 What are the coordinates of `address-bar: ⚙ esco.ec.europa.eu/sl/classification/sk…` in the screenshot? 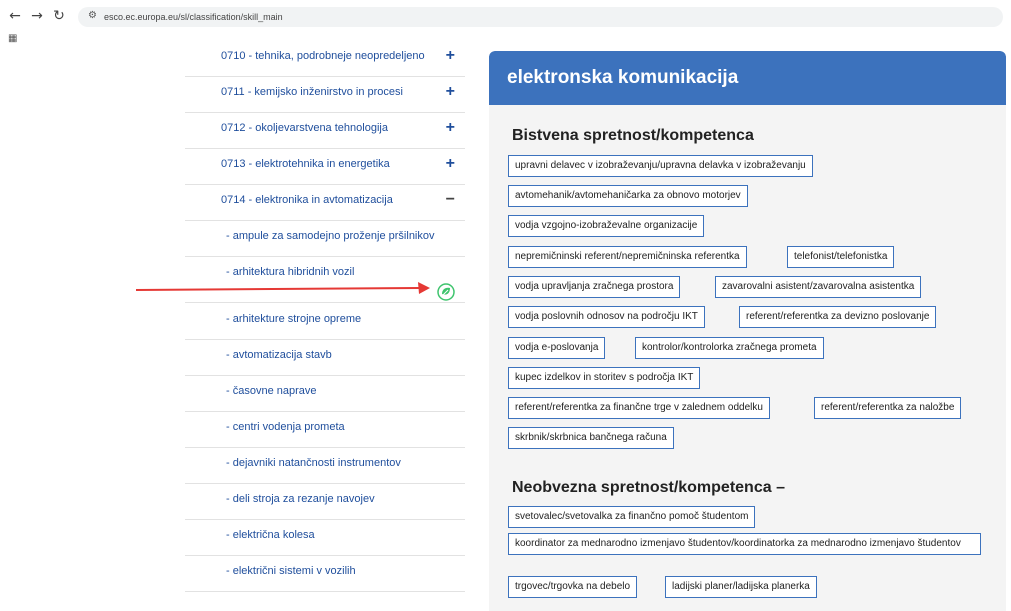 It's located at (540, 17).